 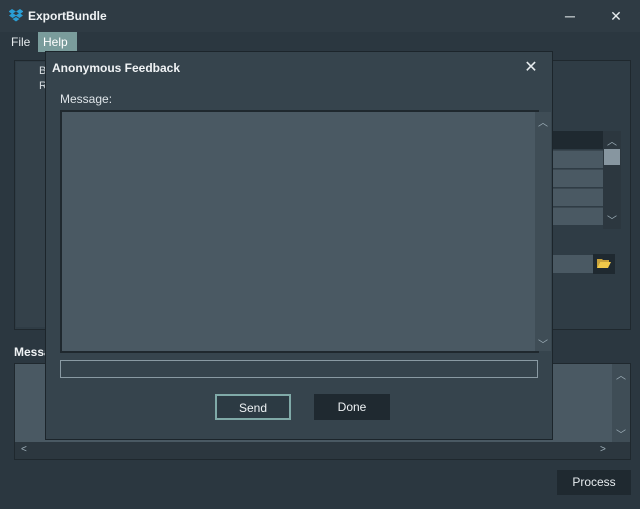 What do you see at coordinates (116, 68) in the screenshot?
I see `dialog-title: Anonymous Feedback` at bounding box center [116, 68].